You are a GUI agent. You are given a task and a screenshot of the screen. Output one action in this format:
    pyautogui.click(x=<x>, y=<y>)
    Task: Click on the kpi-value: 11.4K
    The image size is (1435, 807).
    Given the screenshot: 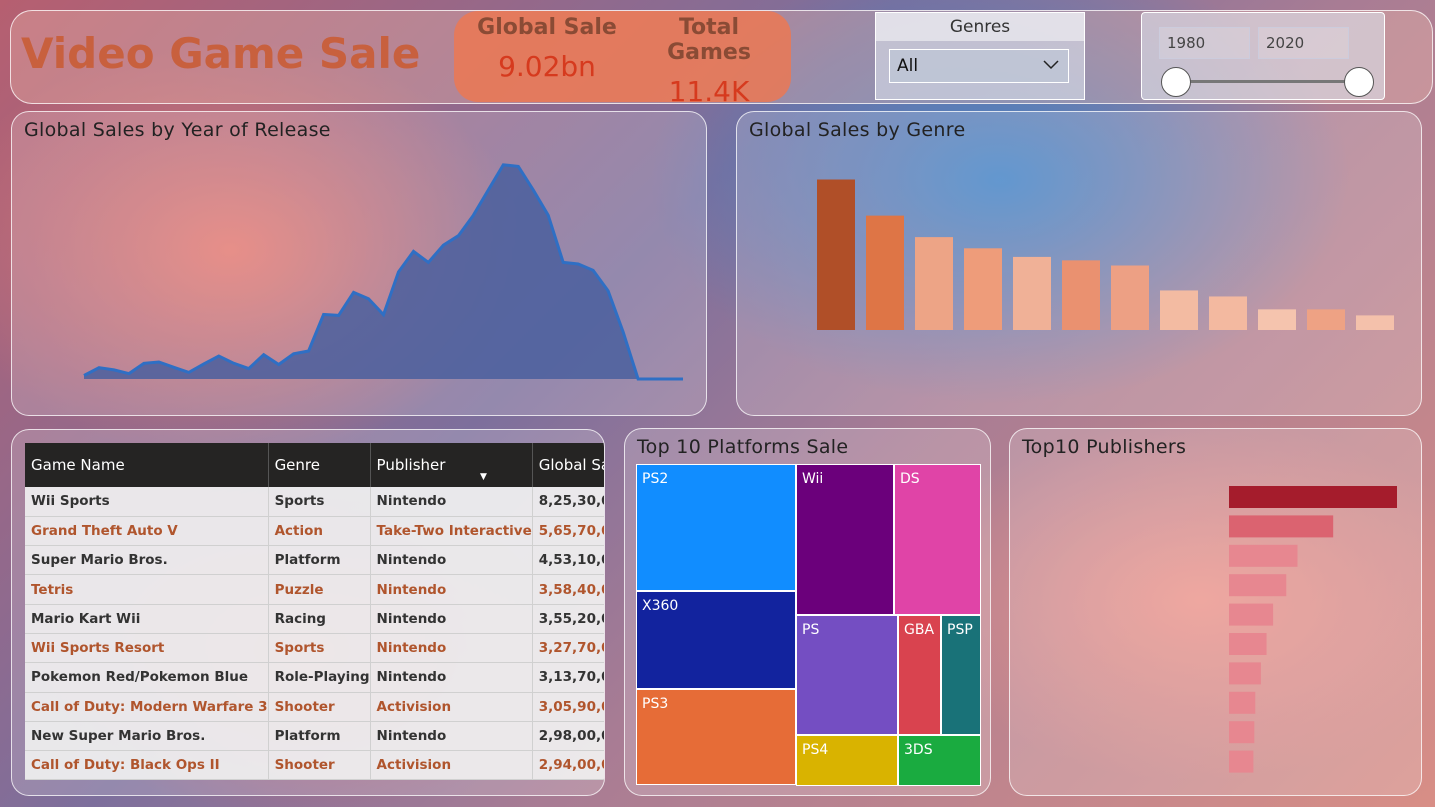 What is the action you would take?
    pyautogui.click(x=709, y=89)
    